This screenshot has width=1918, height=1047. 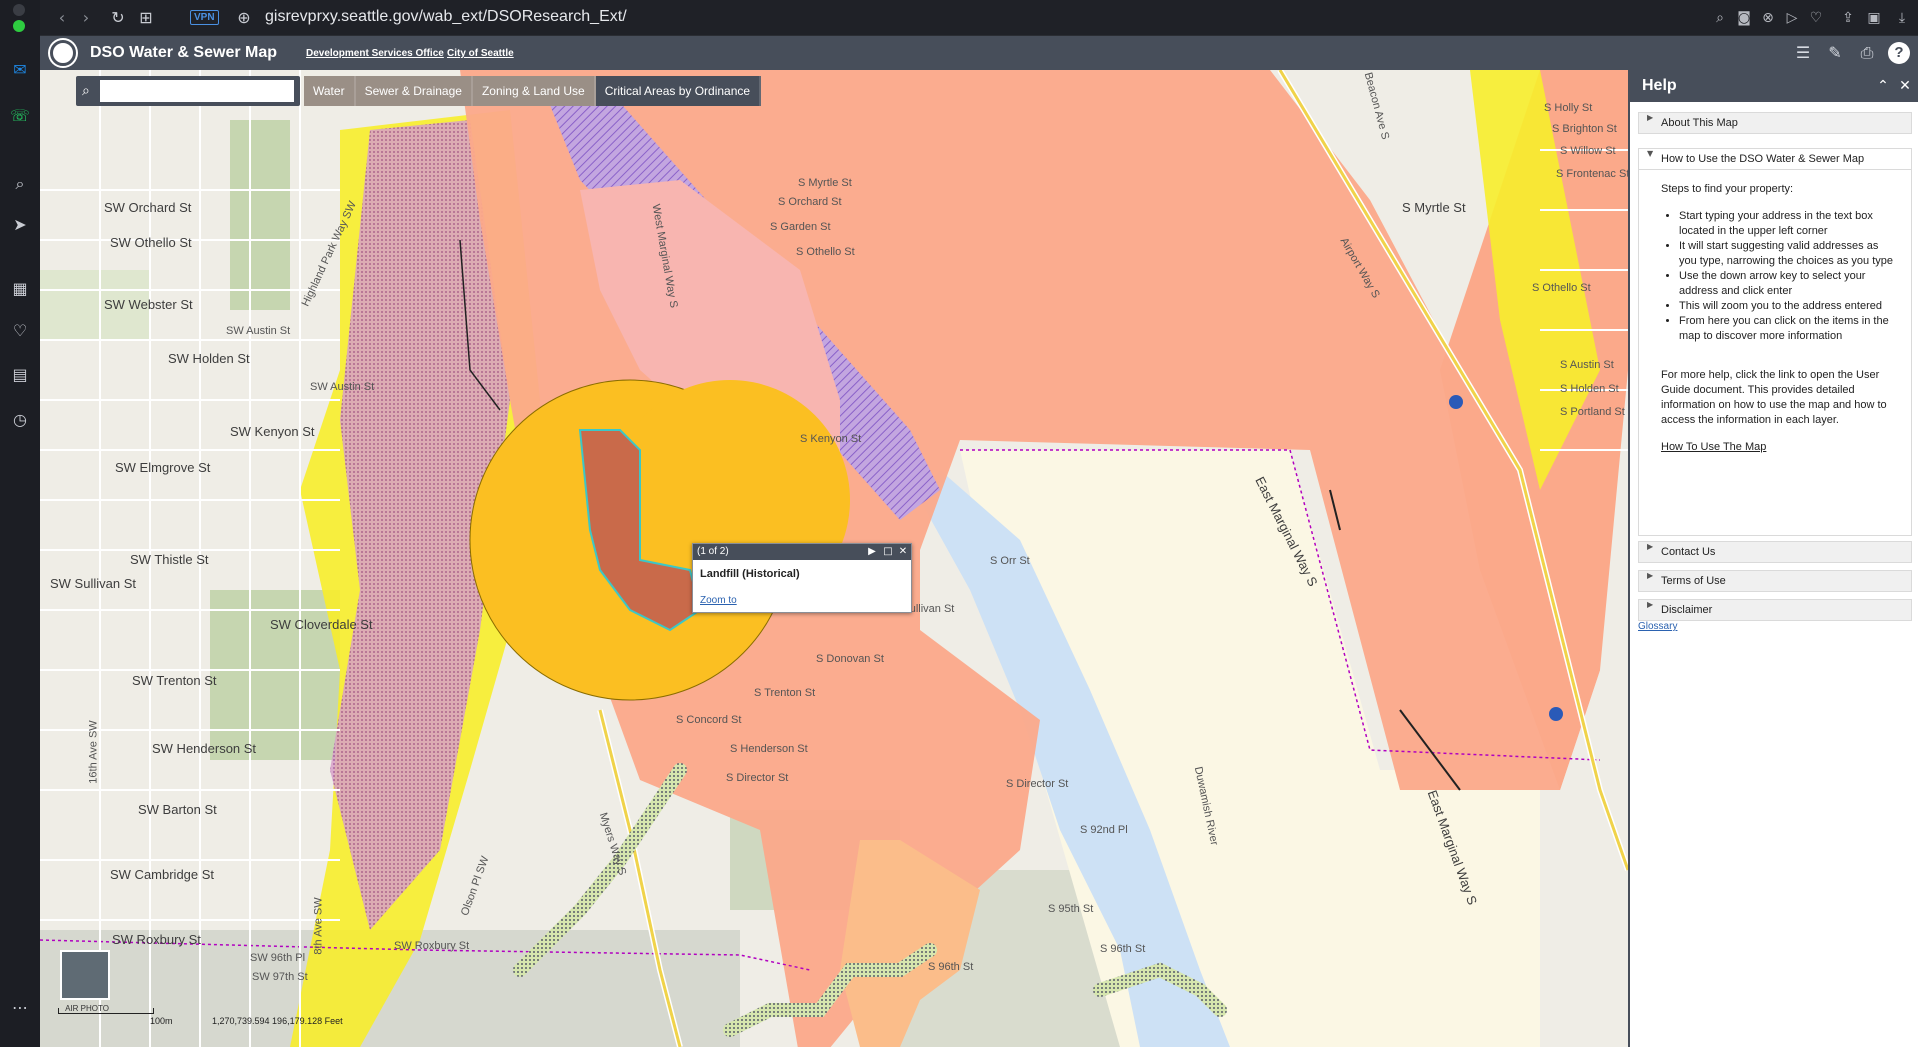 What do you see at coordinates (1775, 123) in the screenshot?
I see `section-about: ▶ About This Map` at bounding box center [1775, 123].